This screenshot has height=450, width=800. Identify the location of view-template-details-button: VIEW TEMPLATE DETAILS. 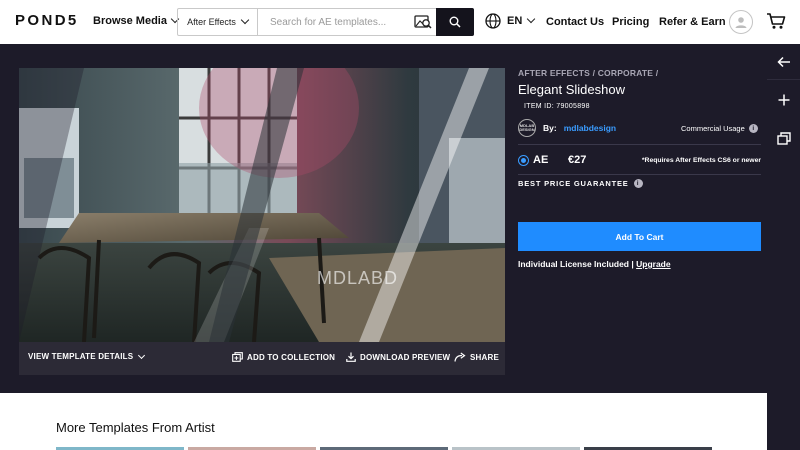
(87, 356).